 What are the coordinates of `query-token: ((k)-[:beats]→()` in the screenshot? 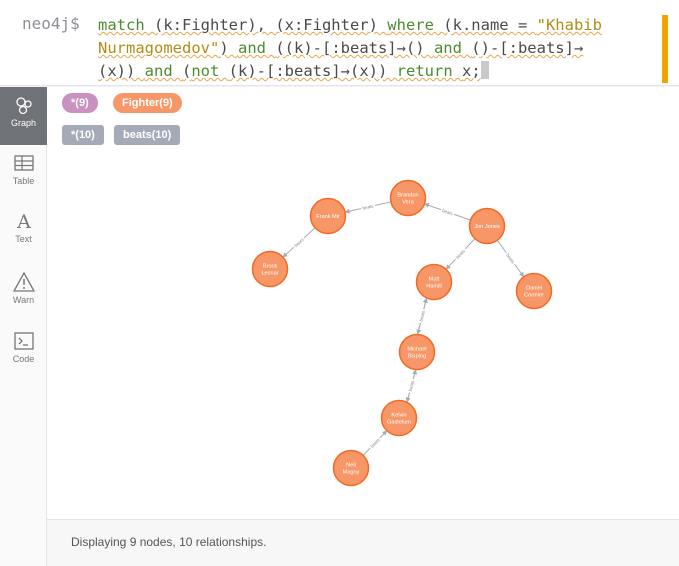 It's located at (354, 48).